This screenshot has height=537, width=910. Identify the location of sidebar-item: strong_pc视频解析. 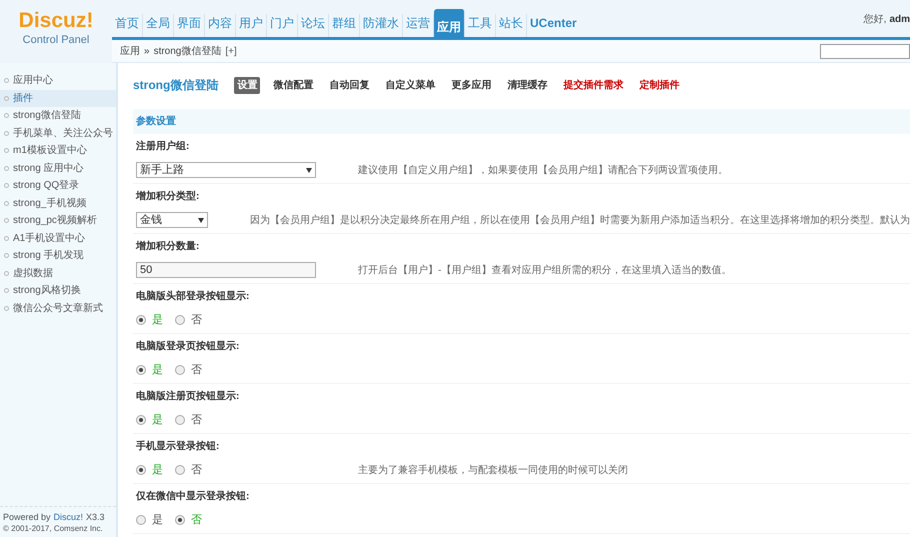
(58, 221).